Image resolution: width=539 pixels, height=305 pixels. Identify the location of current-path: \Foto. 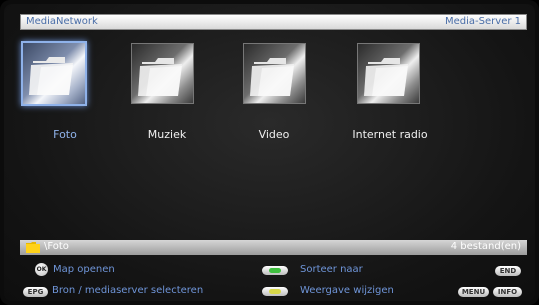
(56, 246).